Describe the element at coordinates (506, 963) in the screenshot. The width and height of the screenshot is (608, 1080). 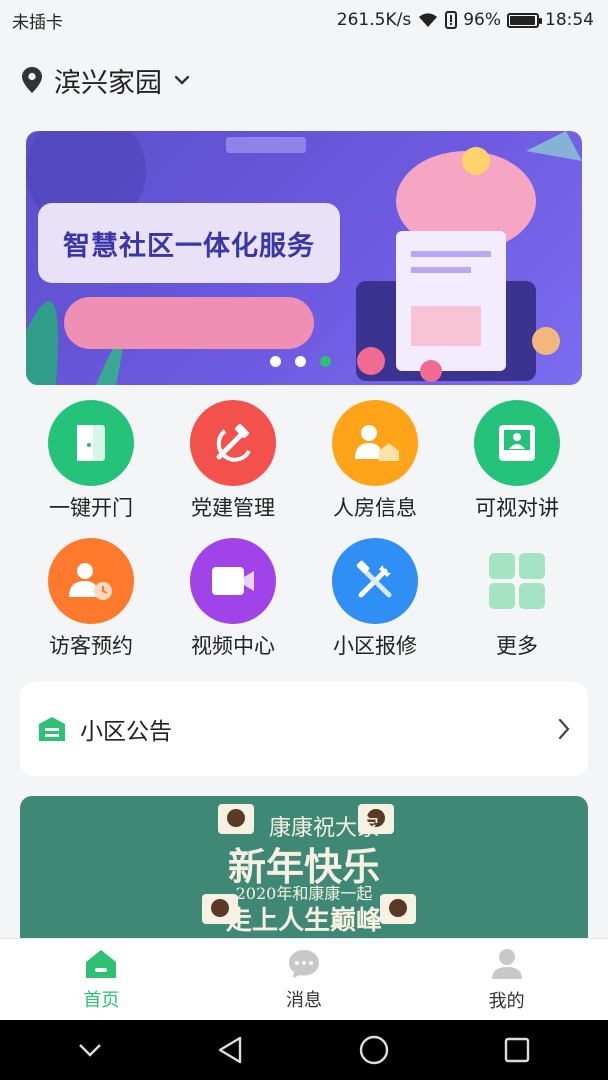
I see `user-icon` at that location.